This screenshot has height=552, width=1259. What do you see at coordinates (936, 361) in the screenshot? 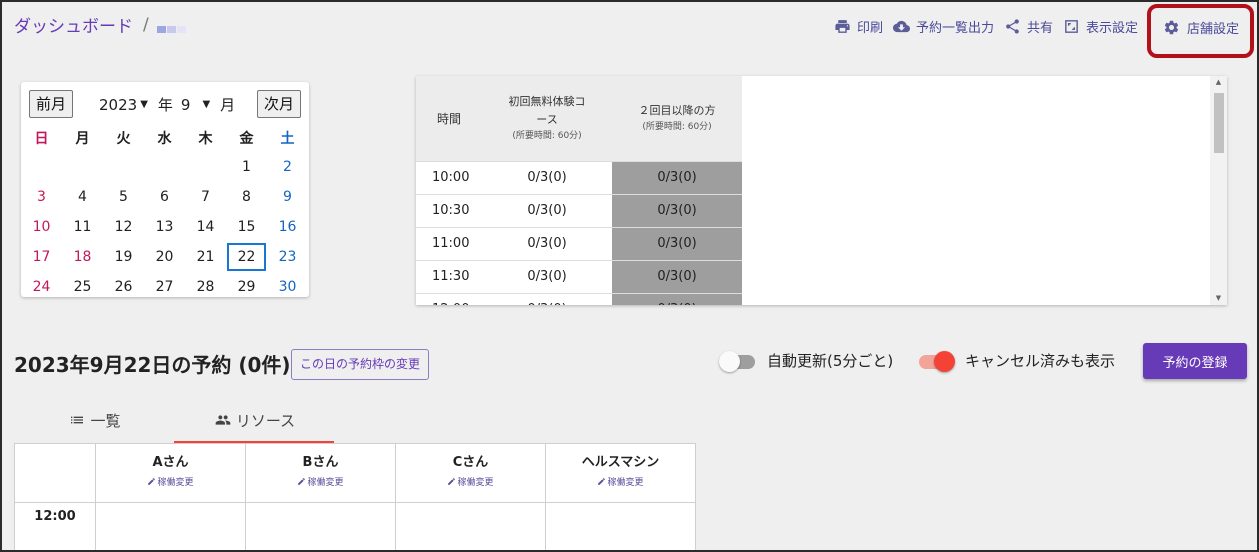
I see `show-cancelled-switch` at bounding box center [936, 361].